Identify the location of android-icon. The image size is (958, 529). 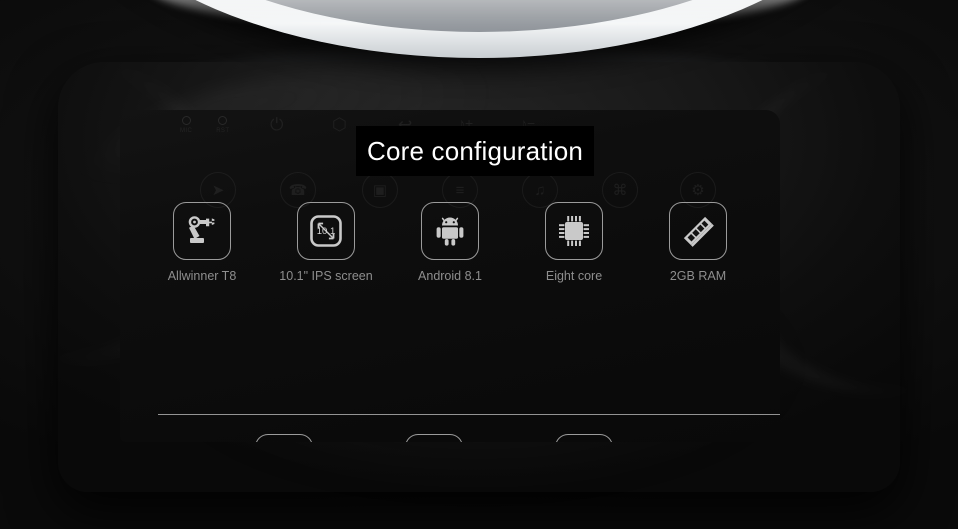
(450, 231).